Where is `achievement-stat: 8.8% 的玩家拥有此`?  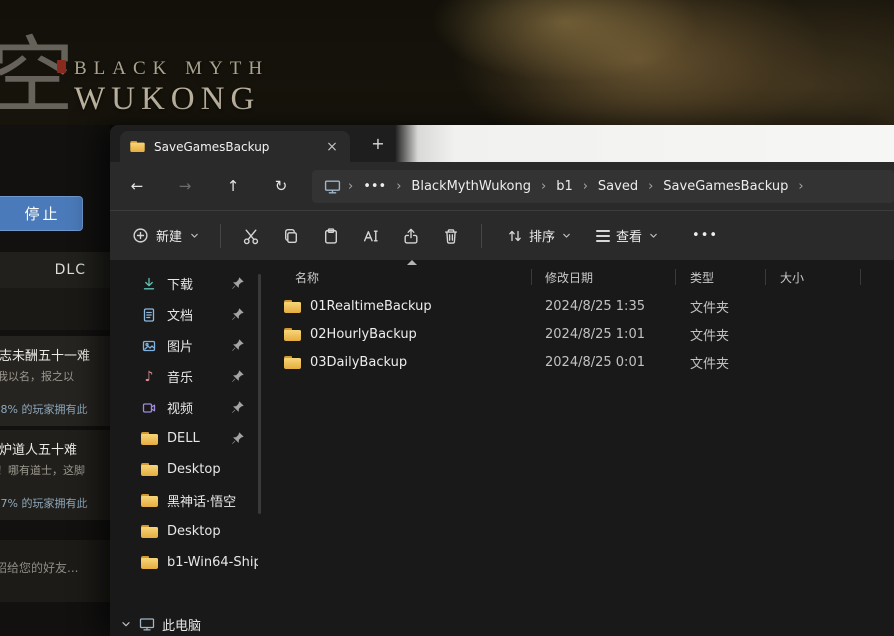
achievement-stat: 8.8% 的玩家拥有此 is located at coordinates (44, 409).